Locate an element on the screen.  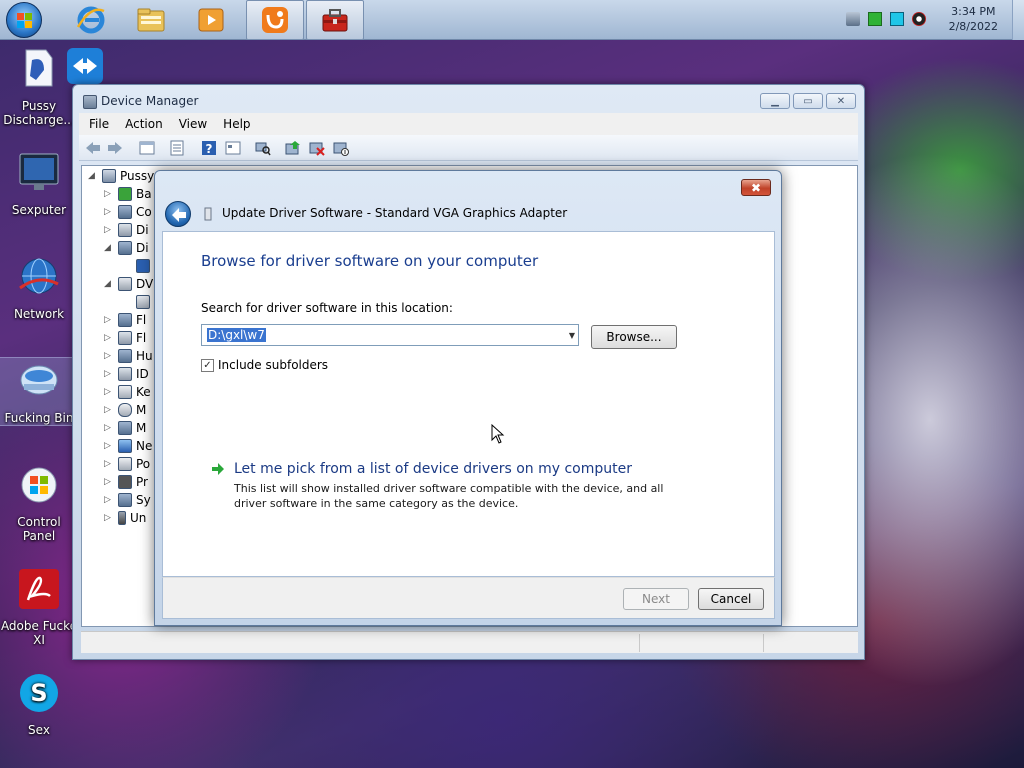
tree-node-hid: ▷ Hu is located at coordinates (128, 356).